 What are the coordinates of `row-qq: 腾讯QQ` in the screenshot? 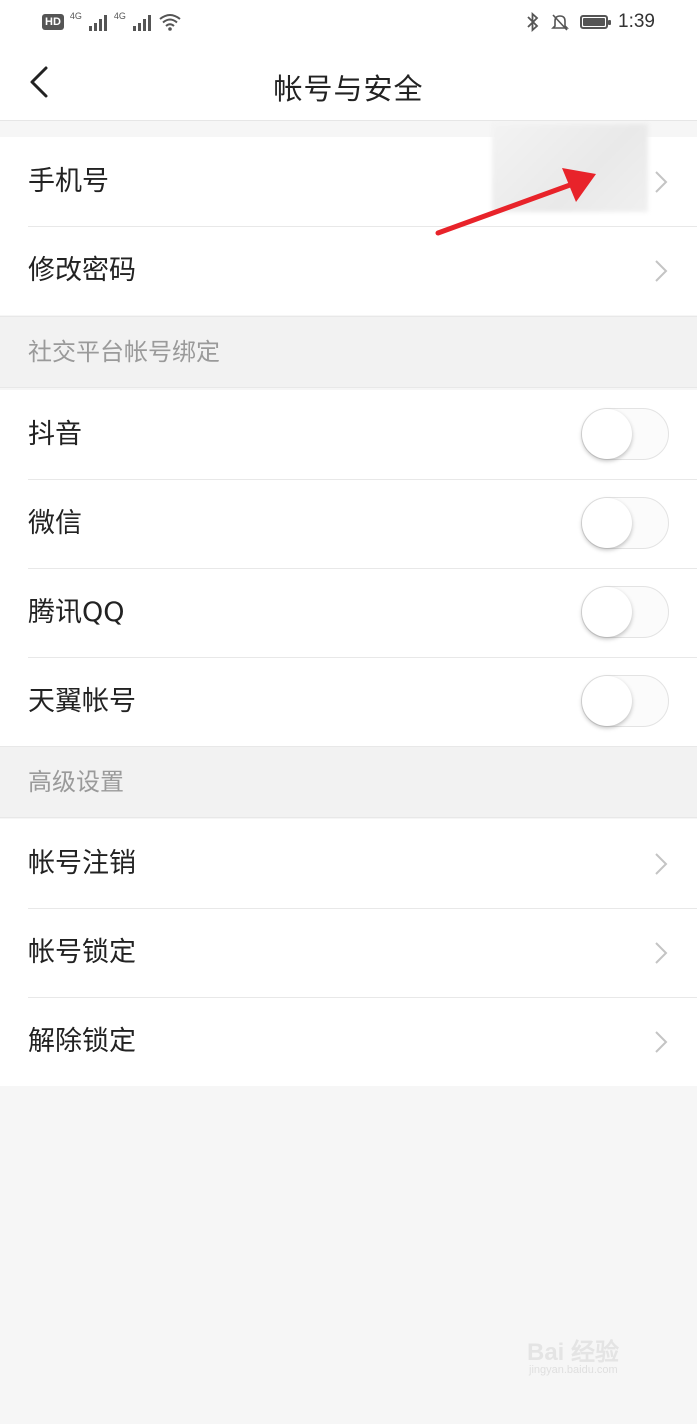 It's located at (348, 612).